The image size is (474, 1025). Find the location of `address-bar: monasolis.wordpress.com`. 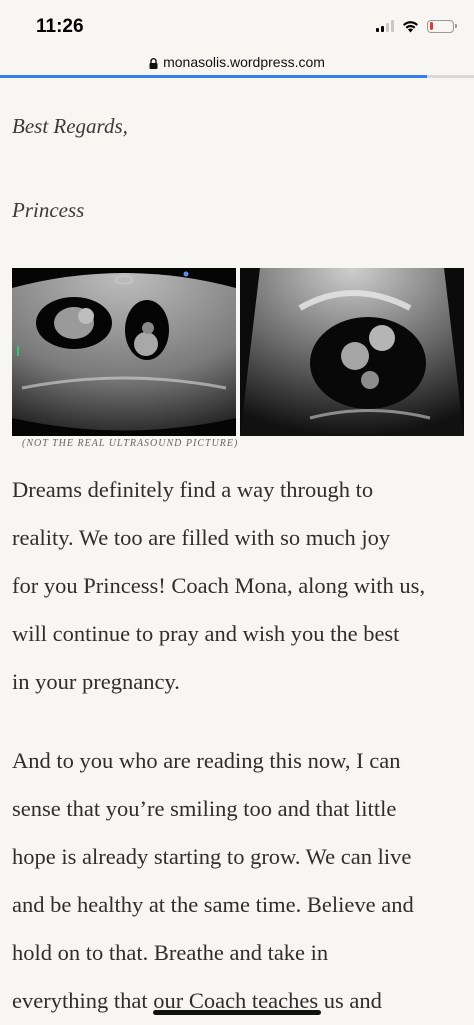

address-bar: monasolis.wordpress.com is located at coordinates (237, 62).